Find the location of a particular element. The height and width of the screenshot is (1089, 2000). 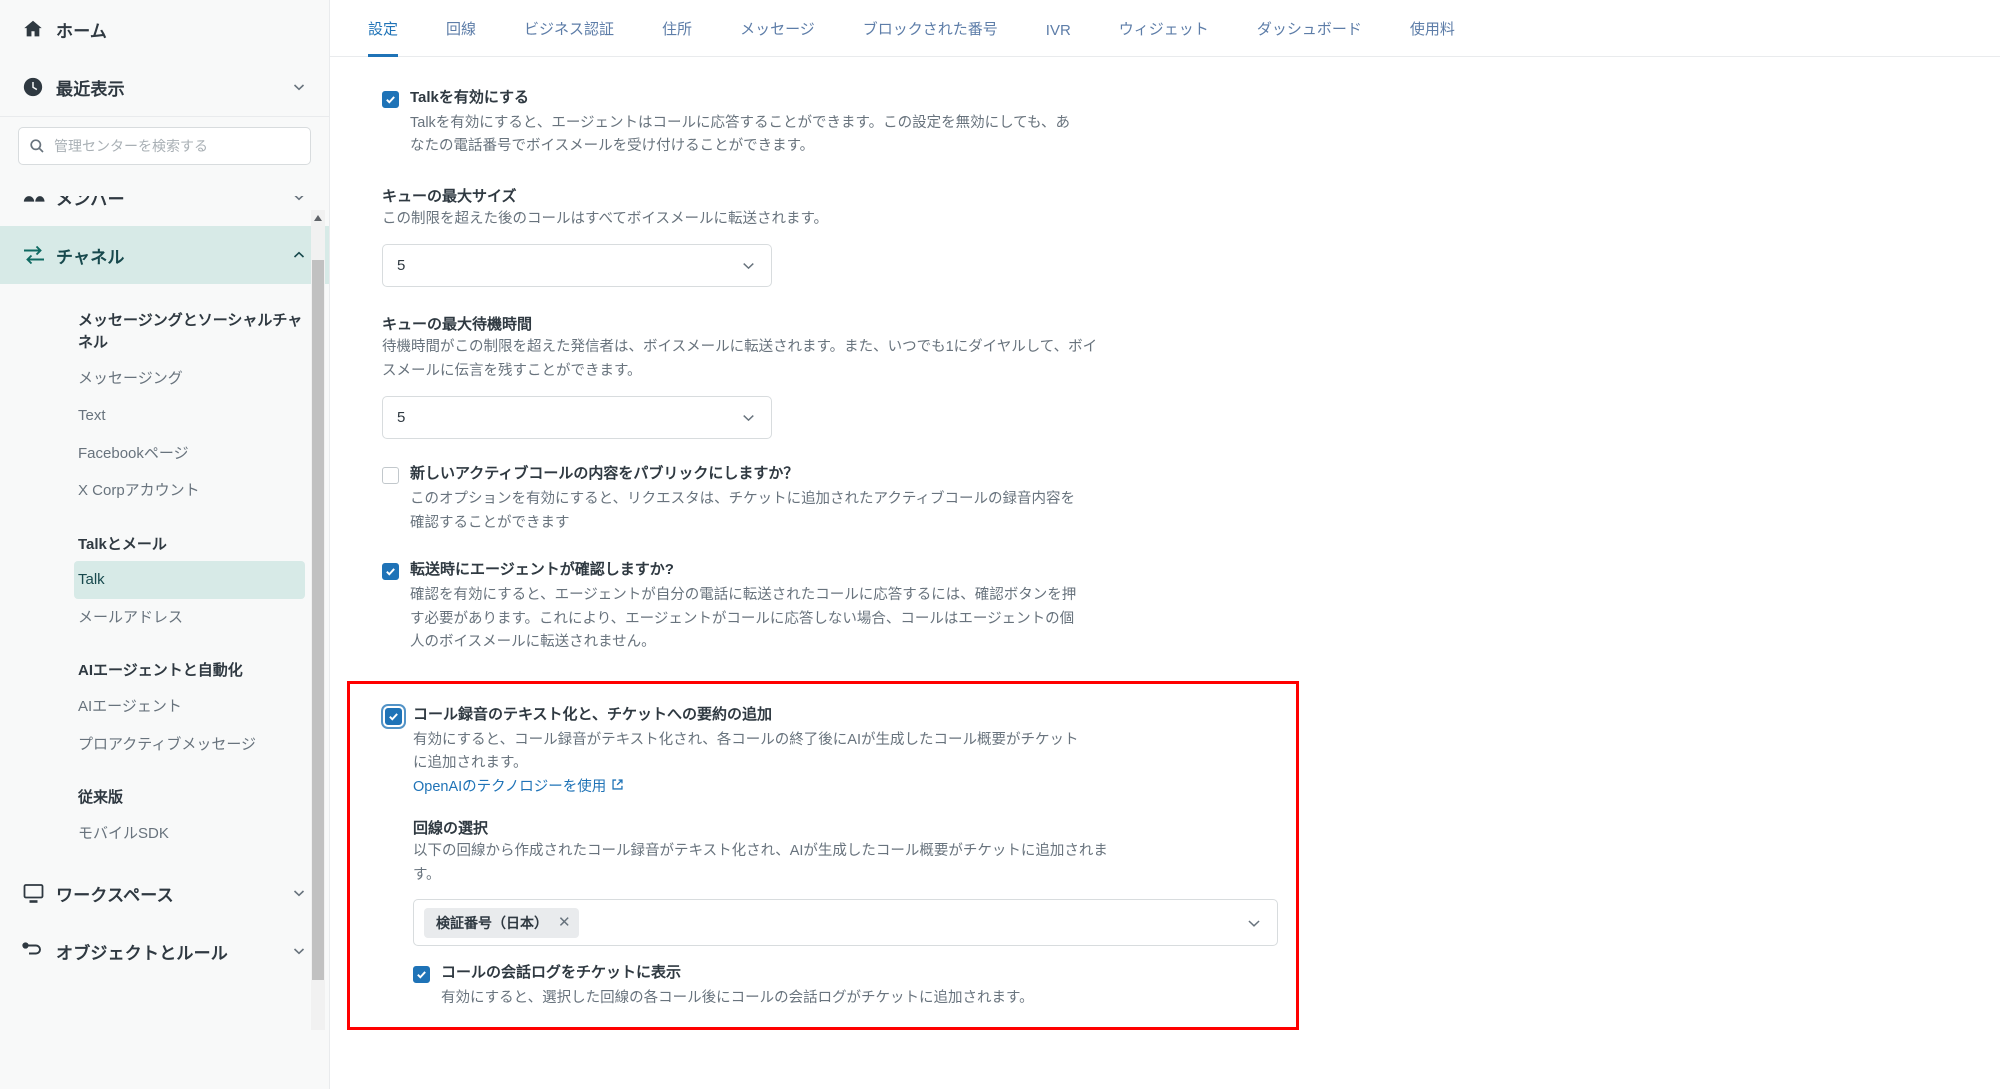

openai-technology-link: OpenAIのテクノロジーを使用 is located at coordinates (518, 787).